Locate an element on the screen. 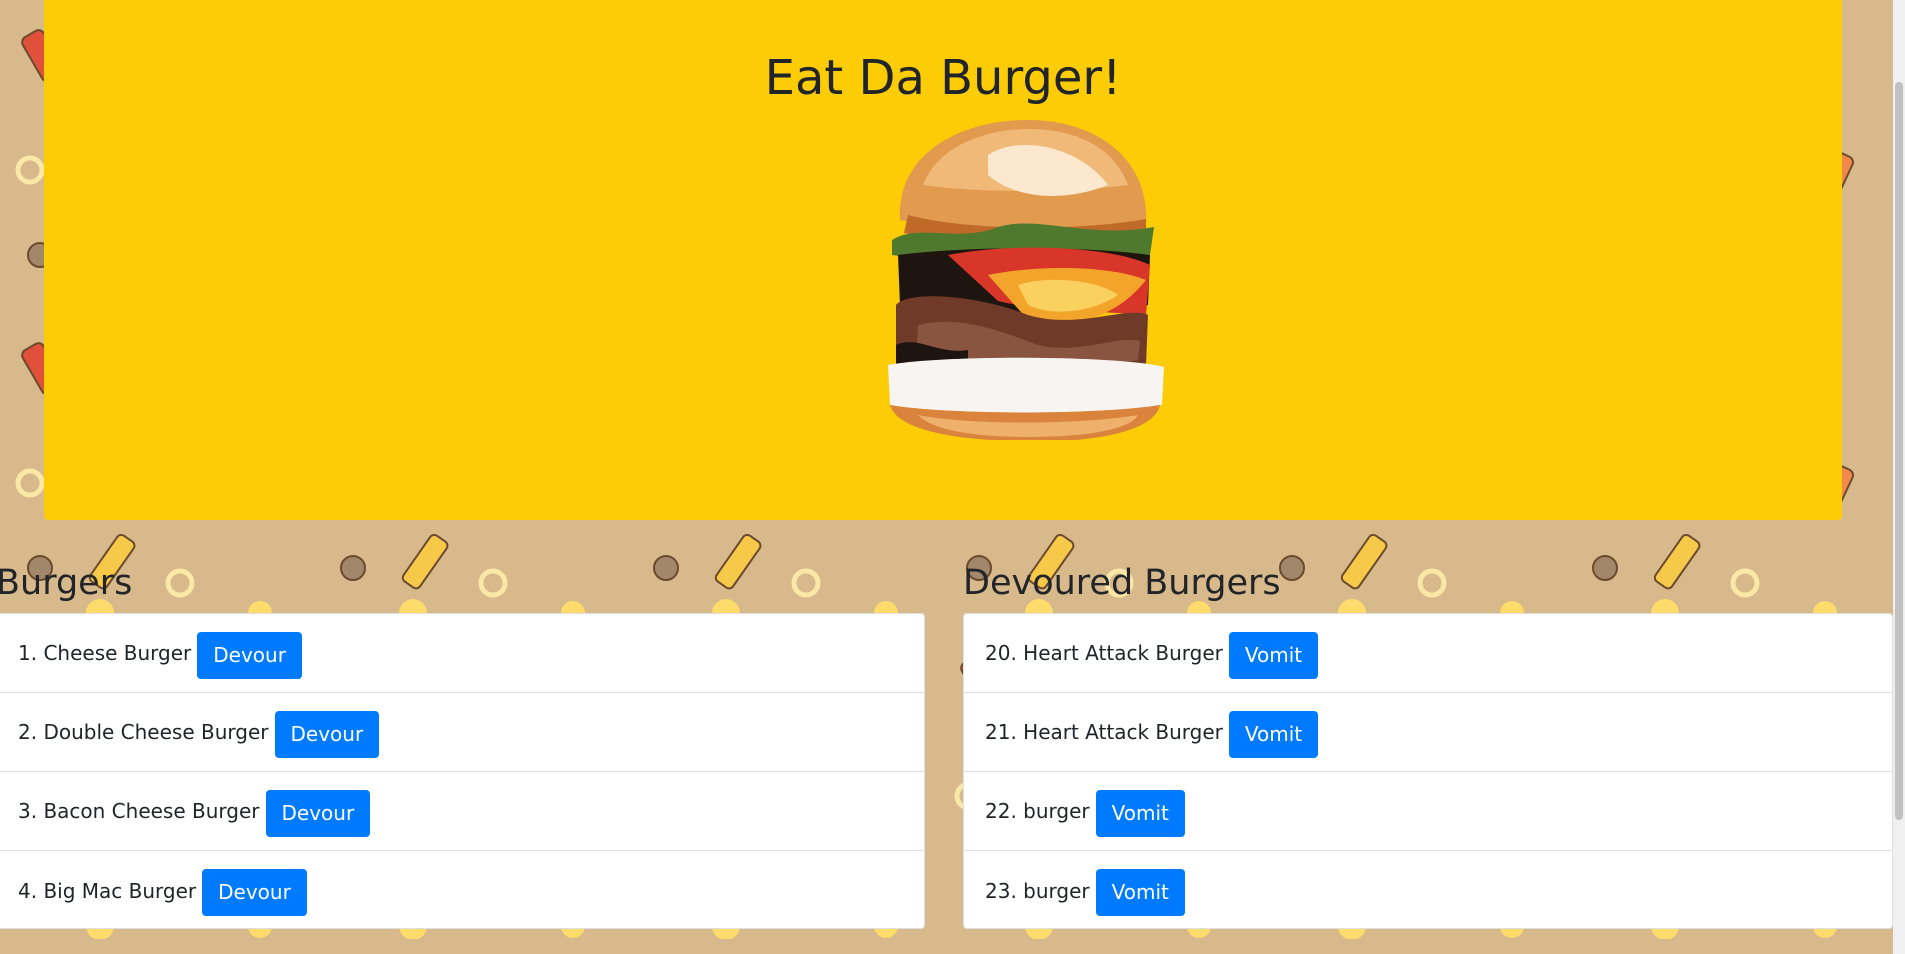 This screenshot has height=954, width=1905. list-item: 1. Cheese Burger Devour is located at coordinates (462, 653).